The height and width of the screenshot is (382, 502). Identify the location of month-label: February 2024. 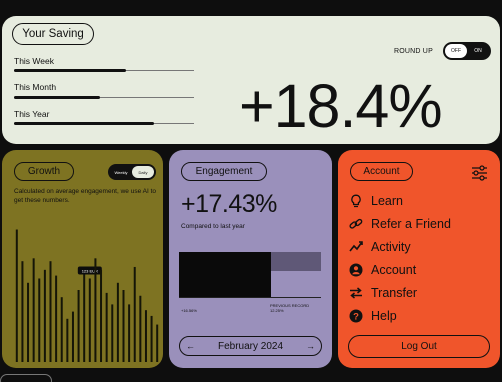
(250, 346).